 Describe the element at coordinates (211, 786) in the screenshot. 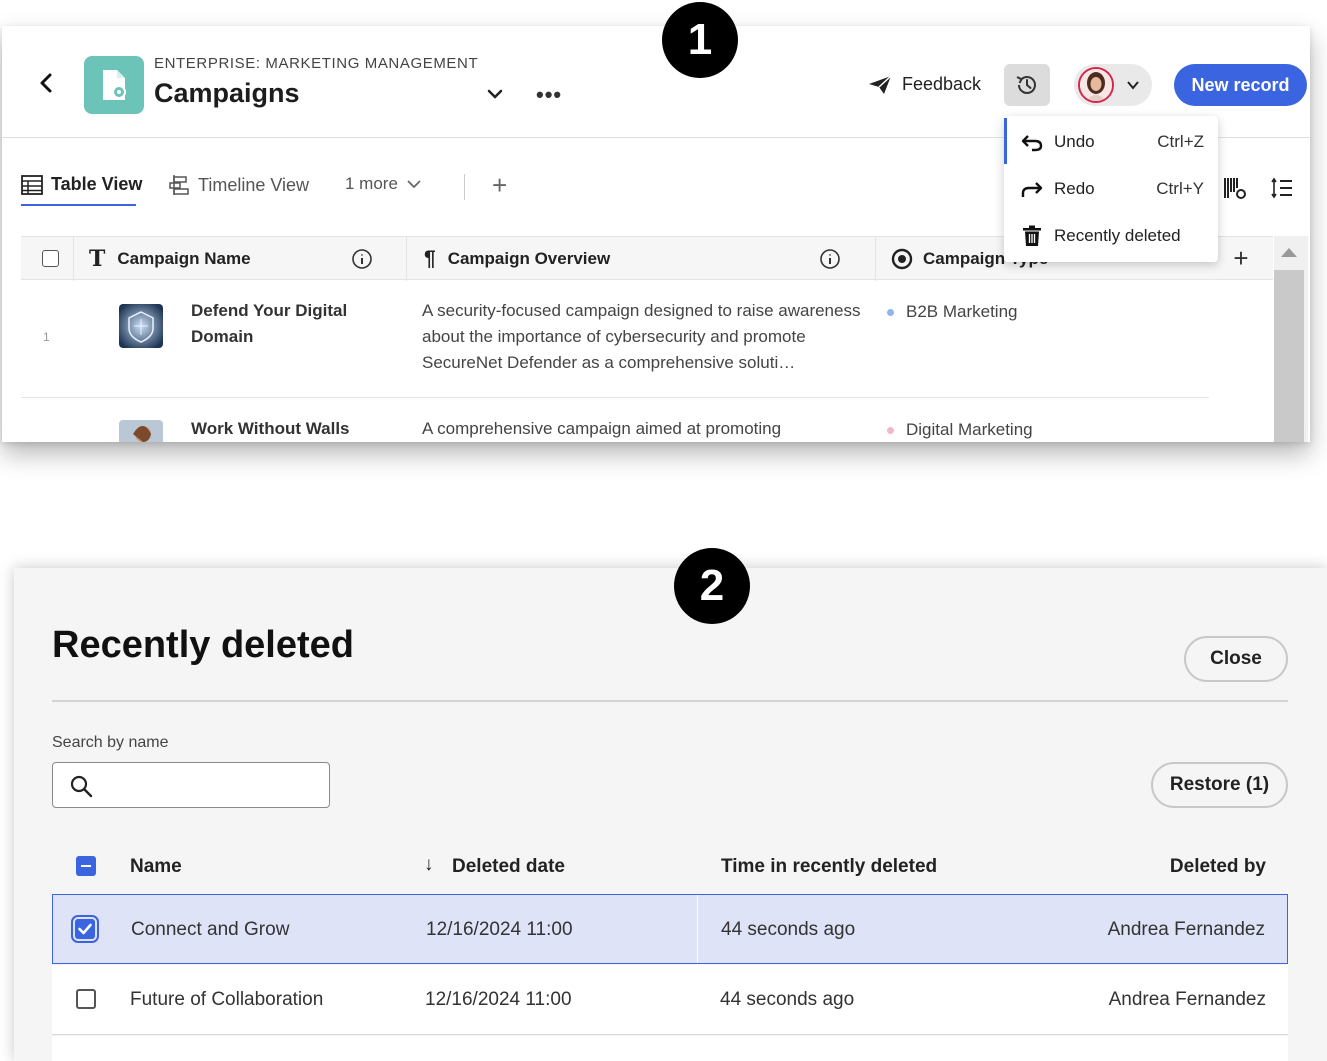

I see `search-input` at that location.